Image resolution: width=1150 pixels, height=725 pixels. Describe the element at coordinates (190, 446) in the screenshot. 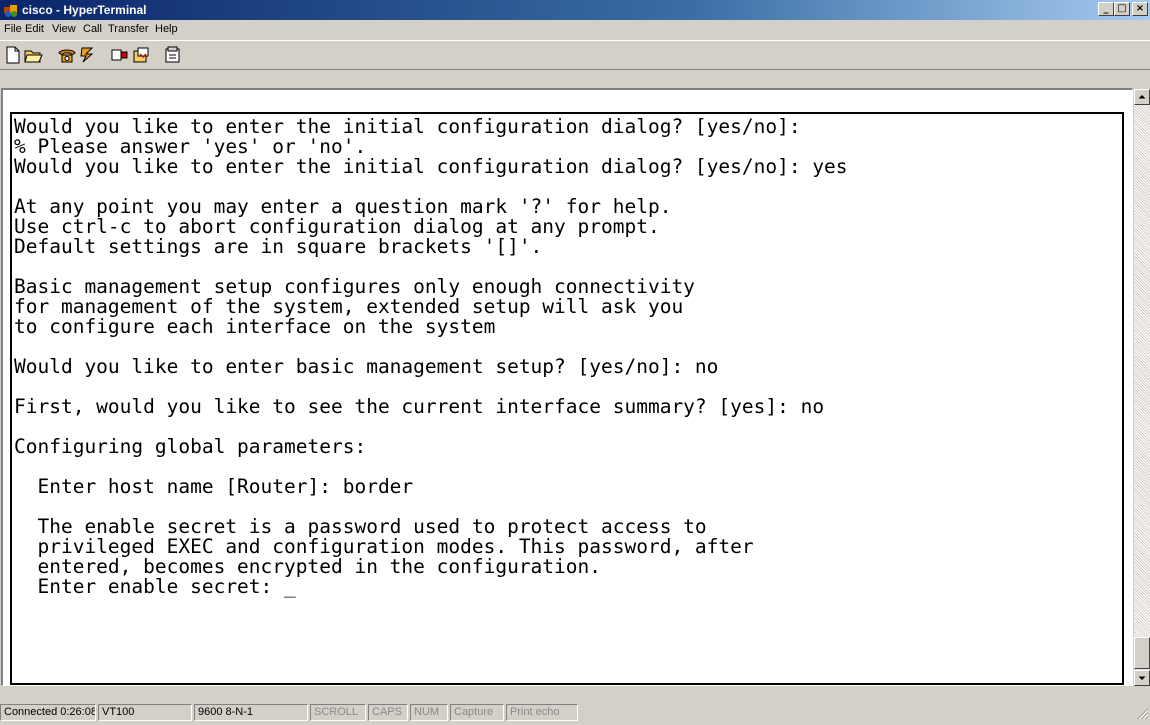

I see `terminal-line: Configuring global parameters:` at that location.